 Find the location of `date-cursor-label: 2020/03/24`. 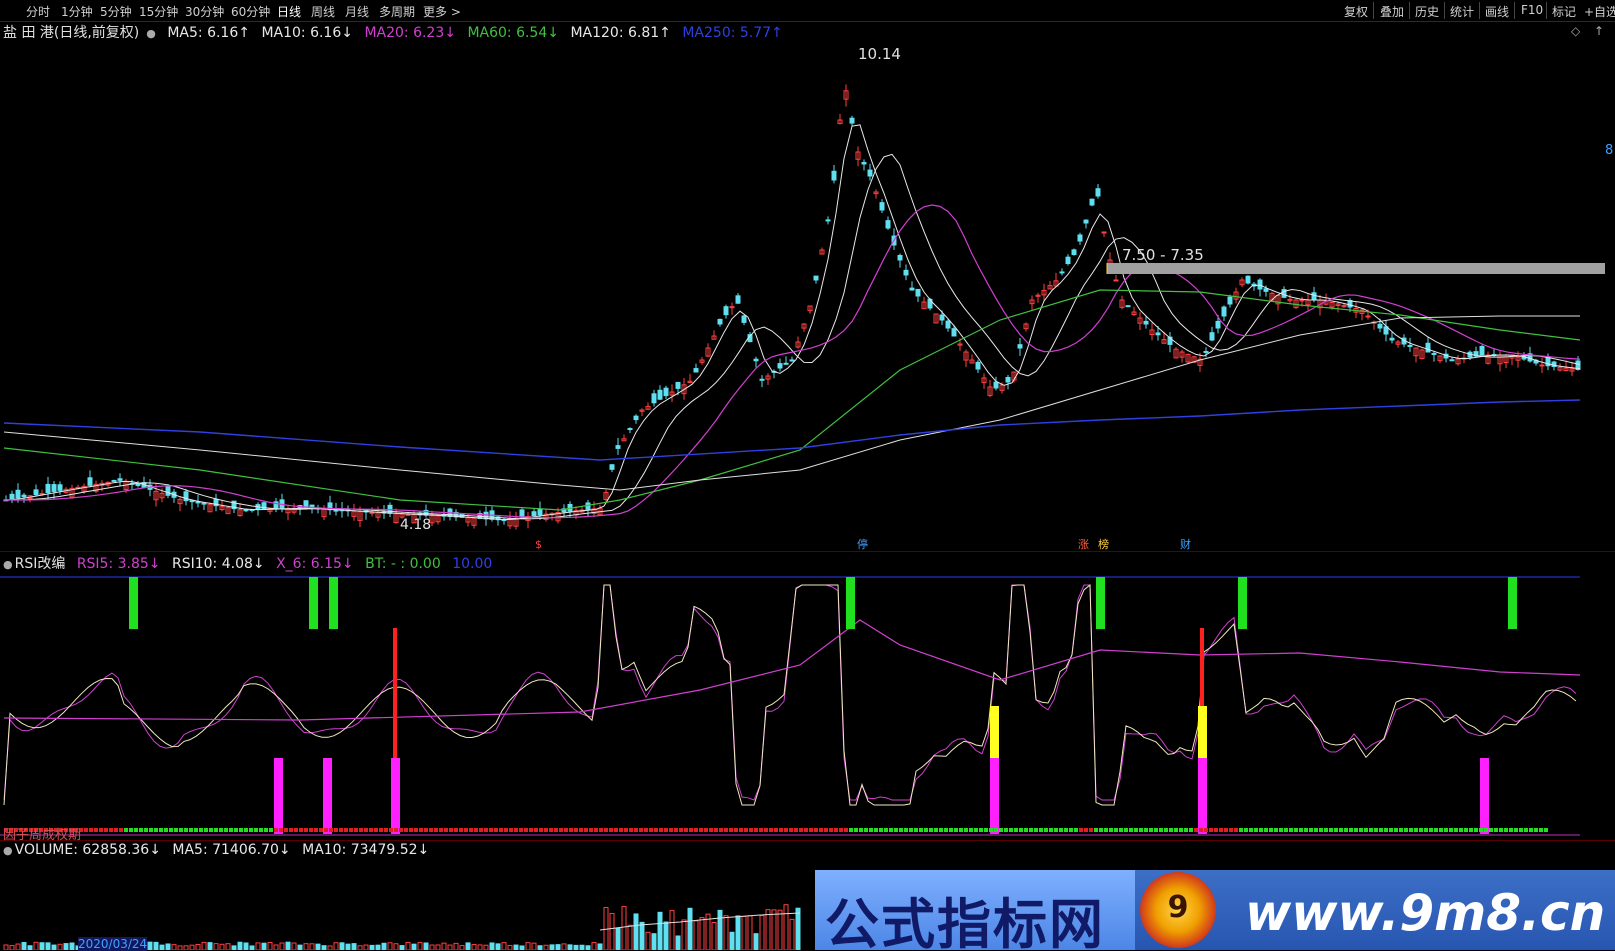

date-cursor-label: 2020/03/24 is located at coordinates (113, 944).